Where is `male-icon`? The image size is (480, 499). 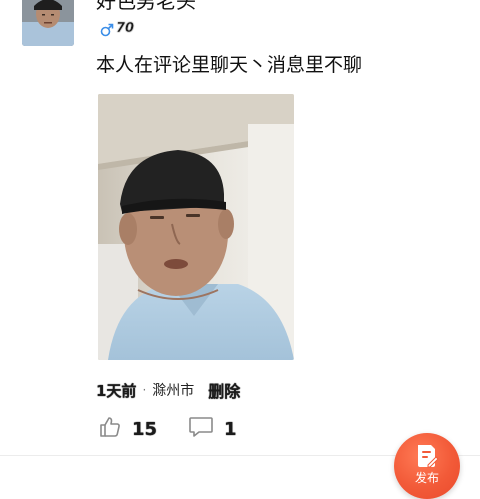
male-icon is located at coordinates (107, 29).